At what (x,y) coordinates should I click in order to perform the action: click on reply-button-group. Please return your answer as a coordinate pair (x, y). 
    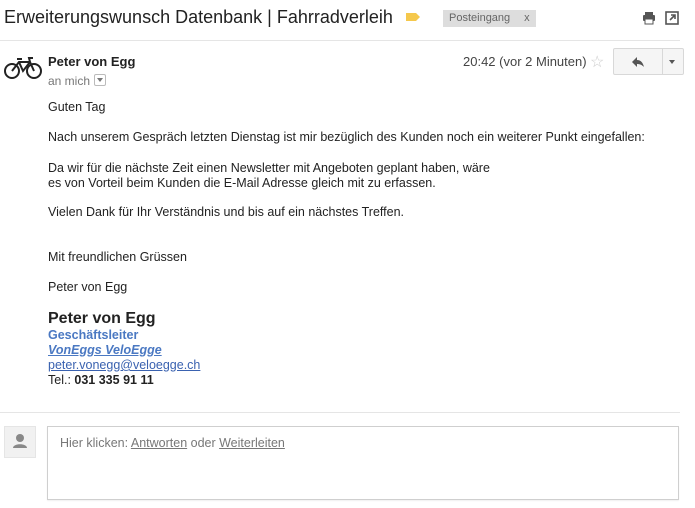
    Looking at the image, I should click on (648, 61).